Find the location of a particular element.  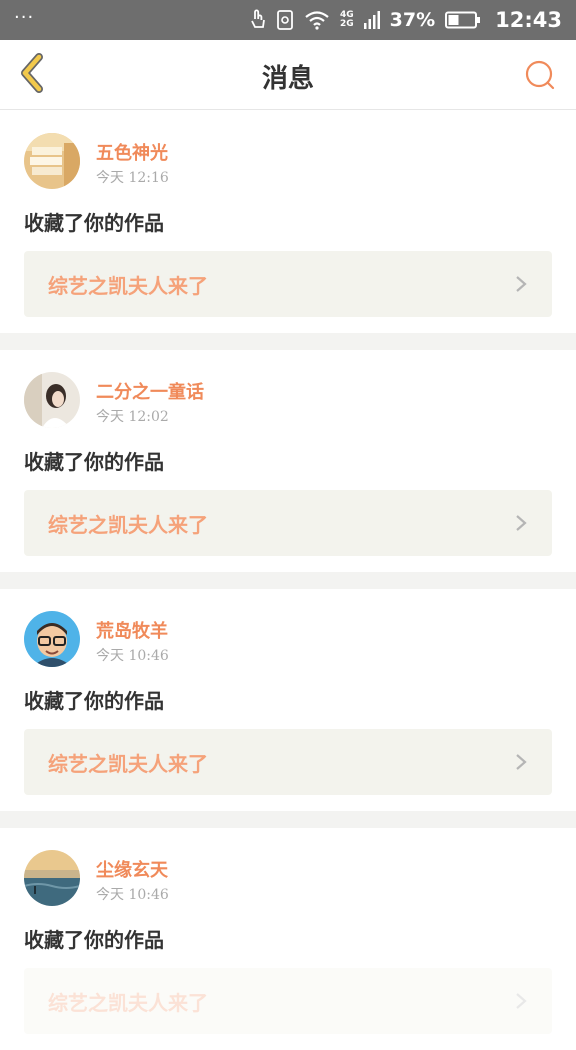

nav-bar: 消息 is located at coordinates (288, 75).